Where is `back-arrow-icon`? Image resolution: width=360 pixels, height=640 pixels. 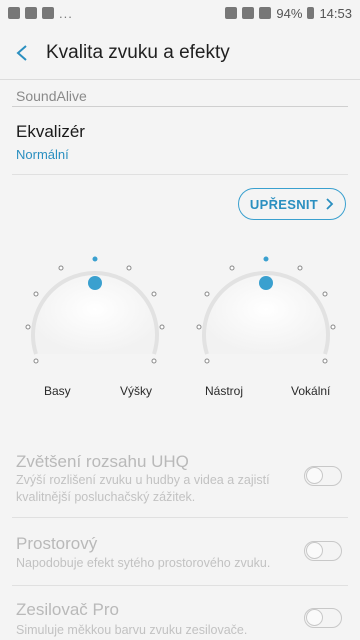 back-arrow-icon is located at coordinates (21, 52).